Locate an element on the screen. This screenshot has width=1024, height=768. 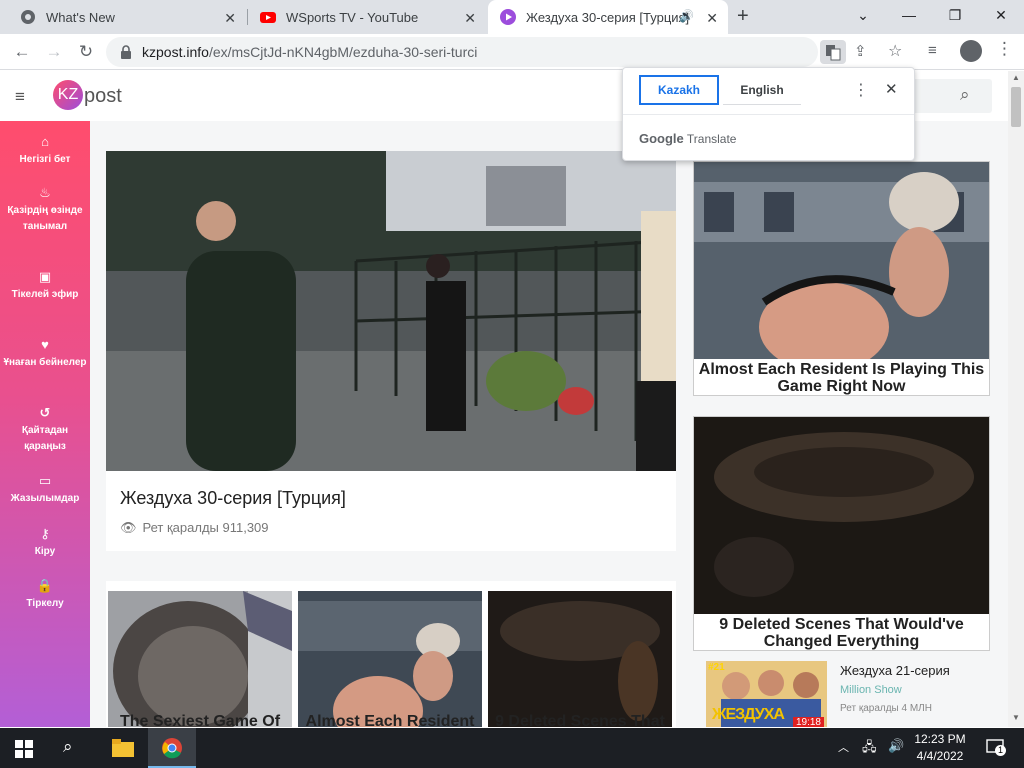
reload-icon: ↻ is located at coordinates (86, 52).